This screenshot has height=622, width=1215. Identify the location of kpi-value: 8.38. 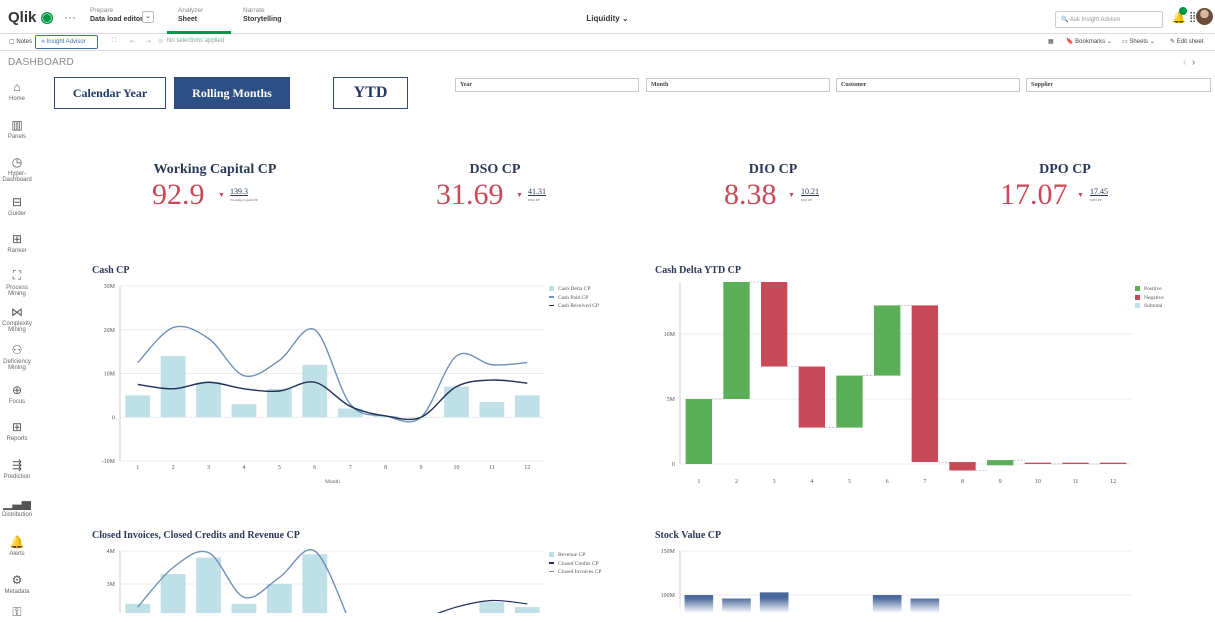
(750, 194).